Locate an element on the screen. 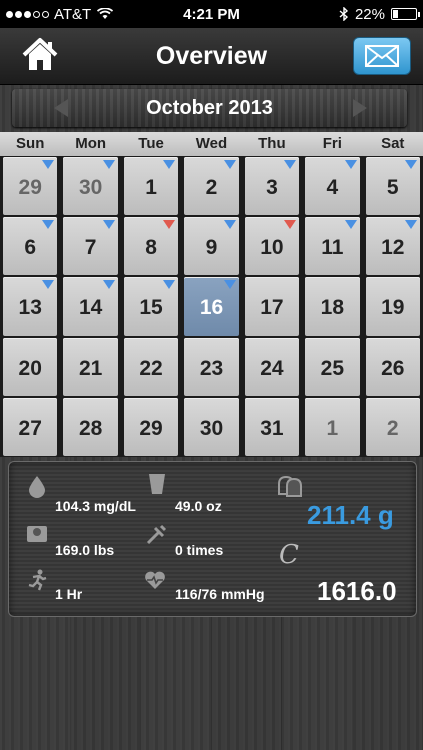 This screenshot has width=423, height=750. calendar-day: 4 is located at coordinates (332, 186).